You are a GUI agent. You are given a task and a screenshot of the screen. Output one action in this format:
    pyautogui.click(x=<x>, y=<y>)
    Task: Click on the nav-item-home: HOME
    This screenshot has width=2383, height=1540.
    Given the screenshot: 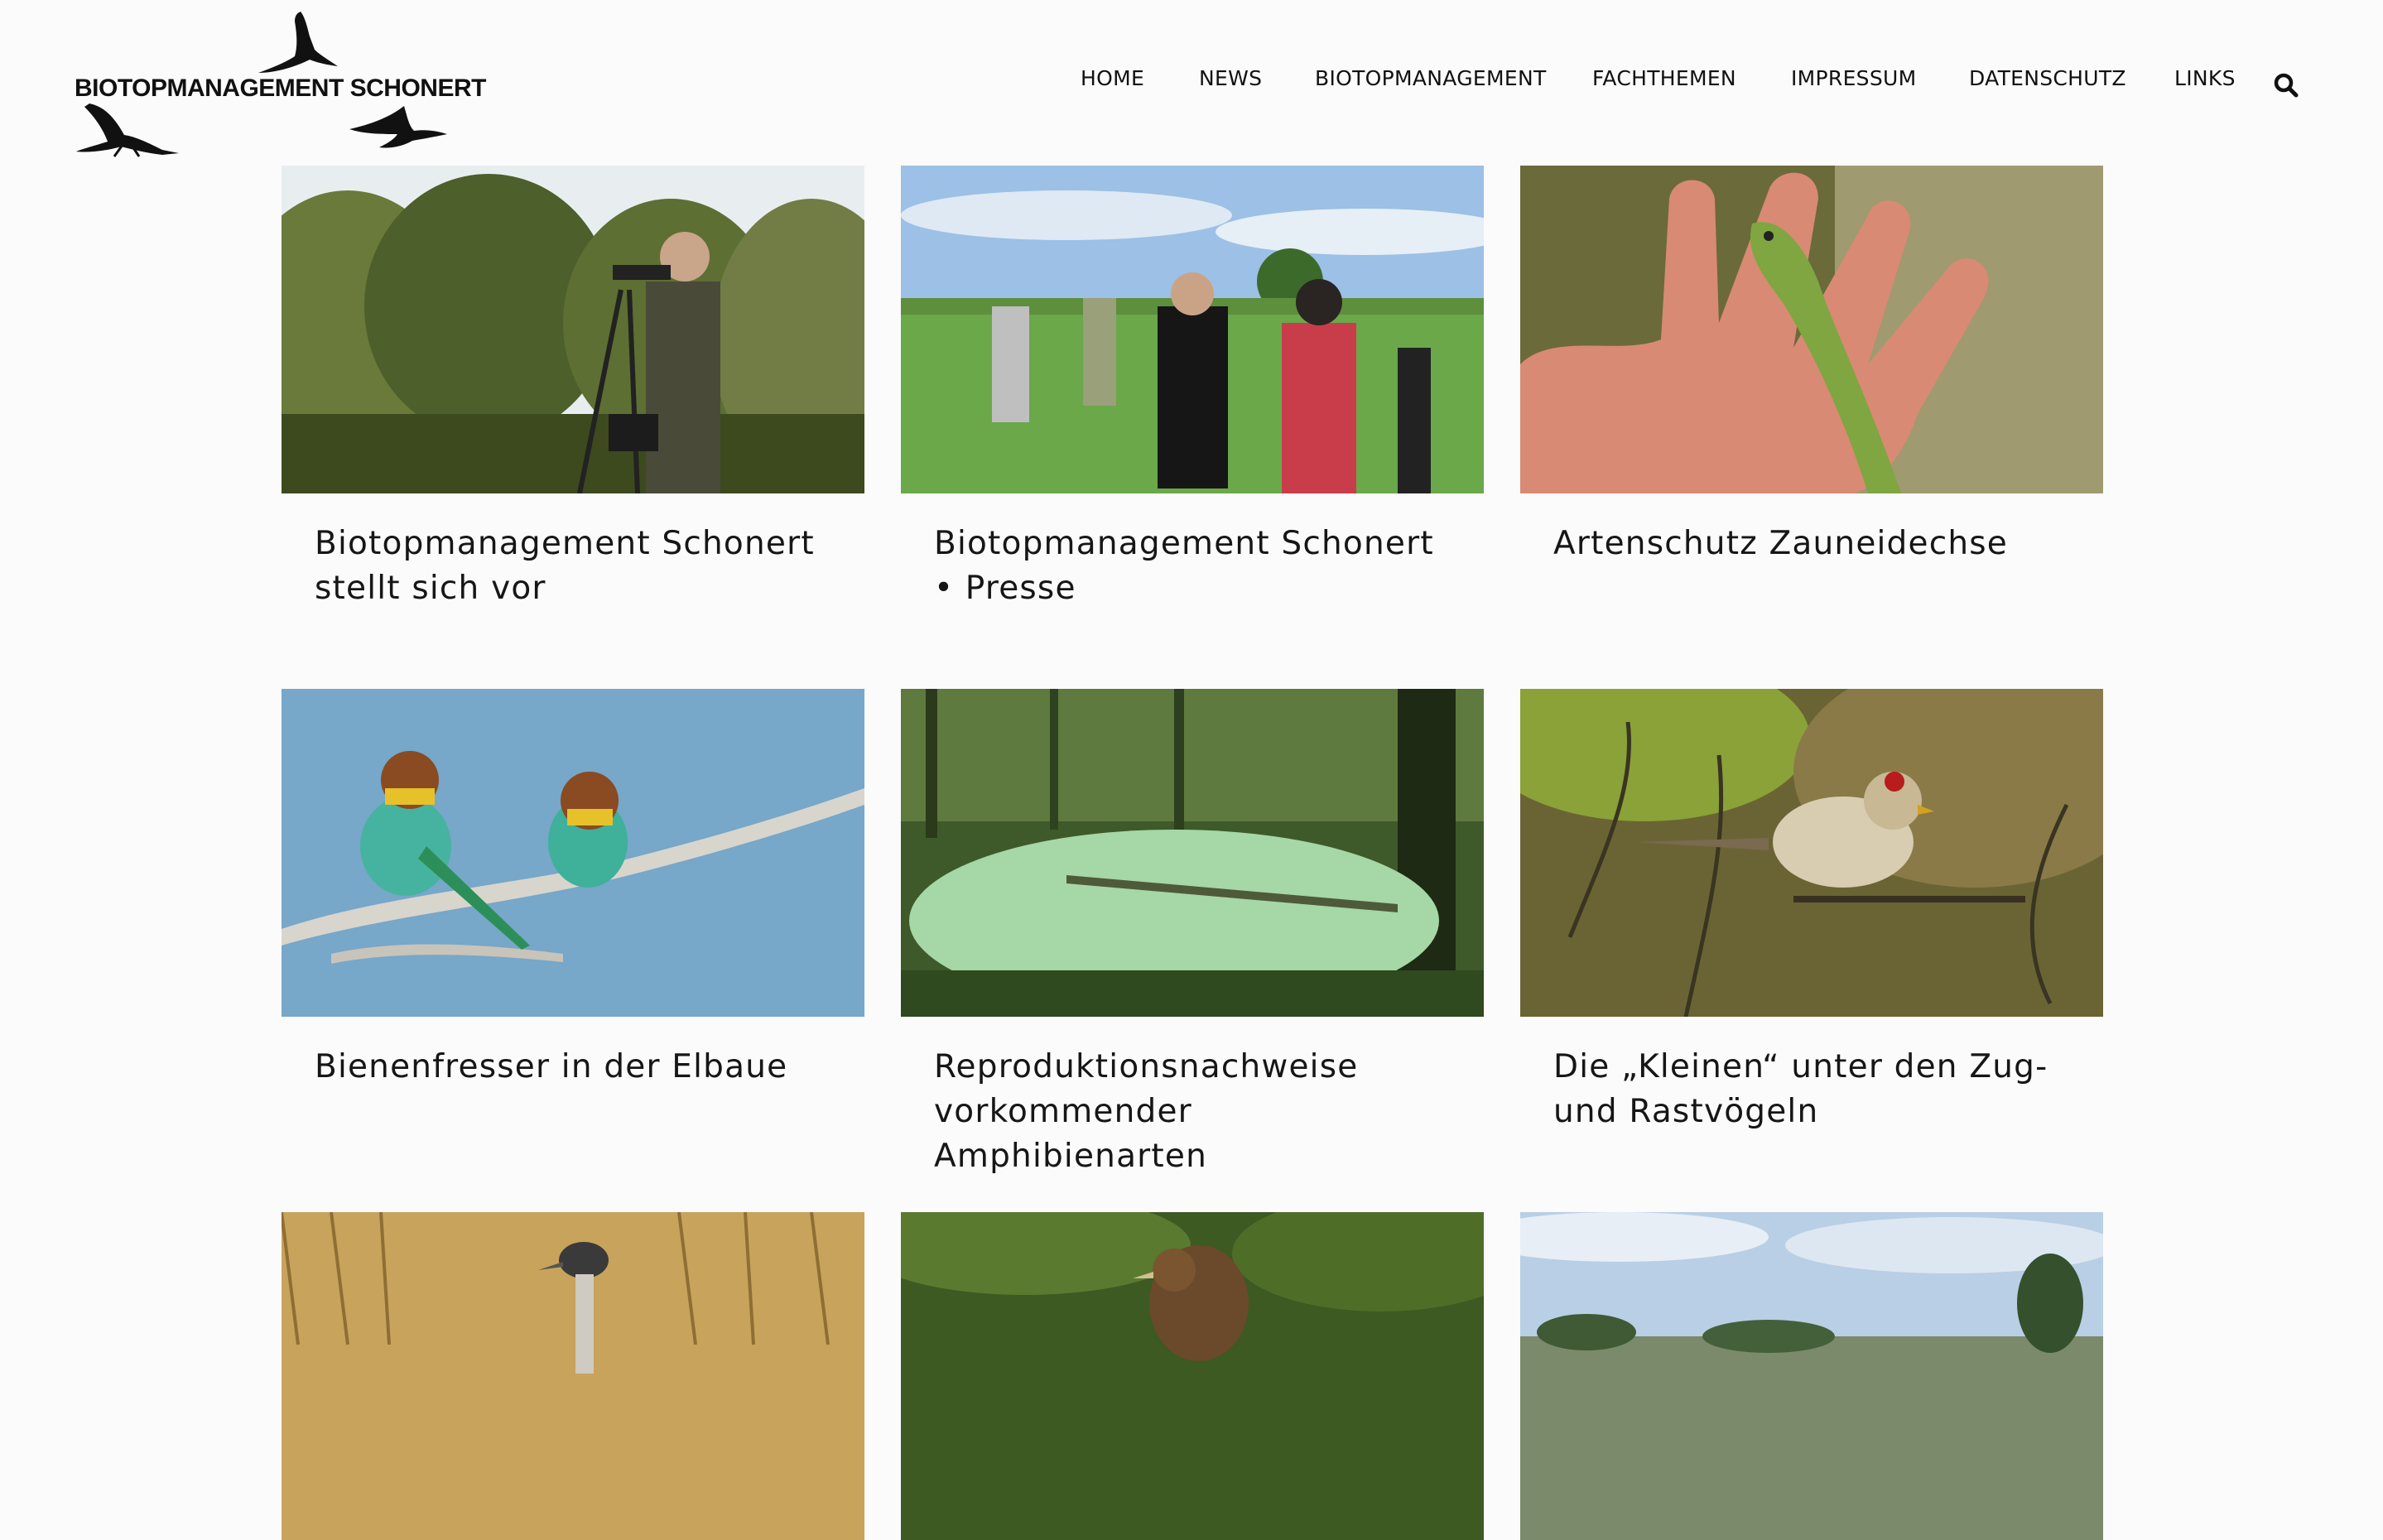 What is the action you would take?
    pyautogui.click(x=1112, y=78)
    